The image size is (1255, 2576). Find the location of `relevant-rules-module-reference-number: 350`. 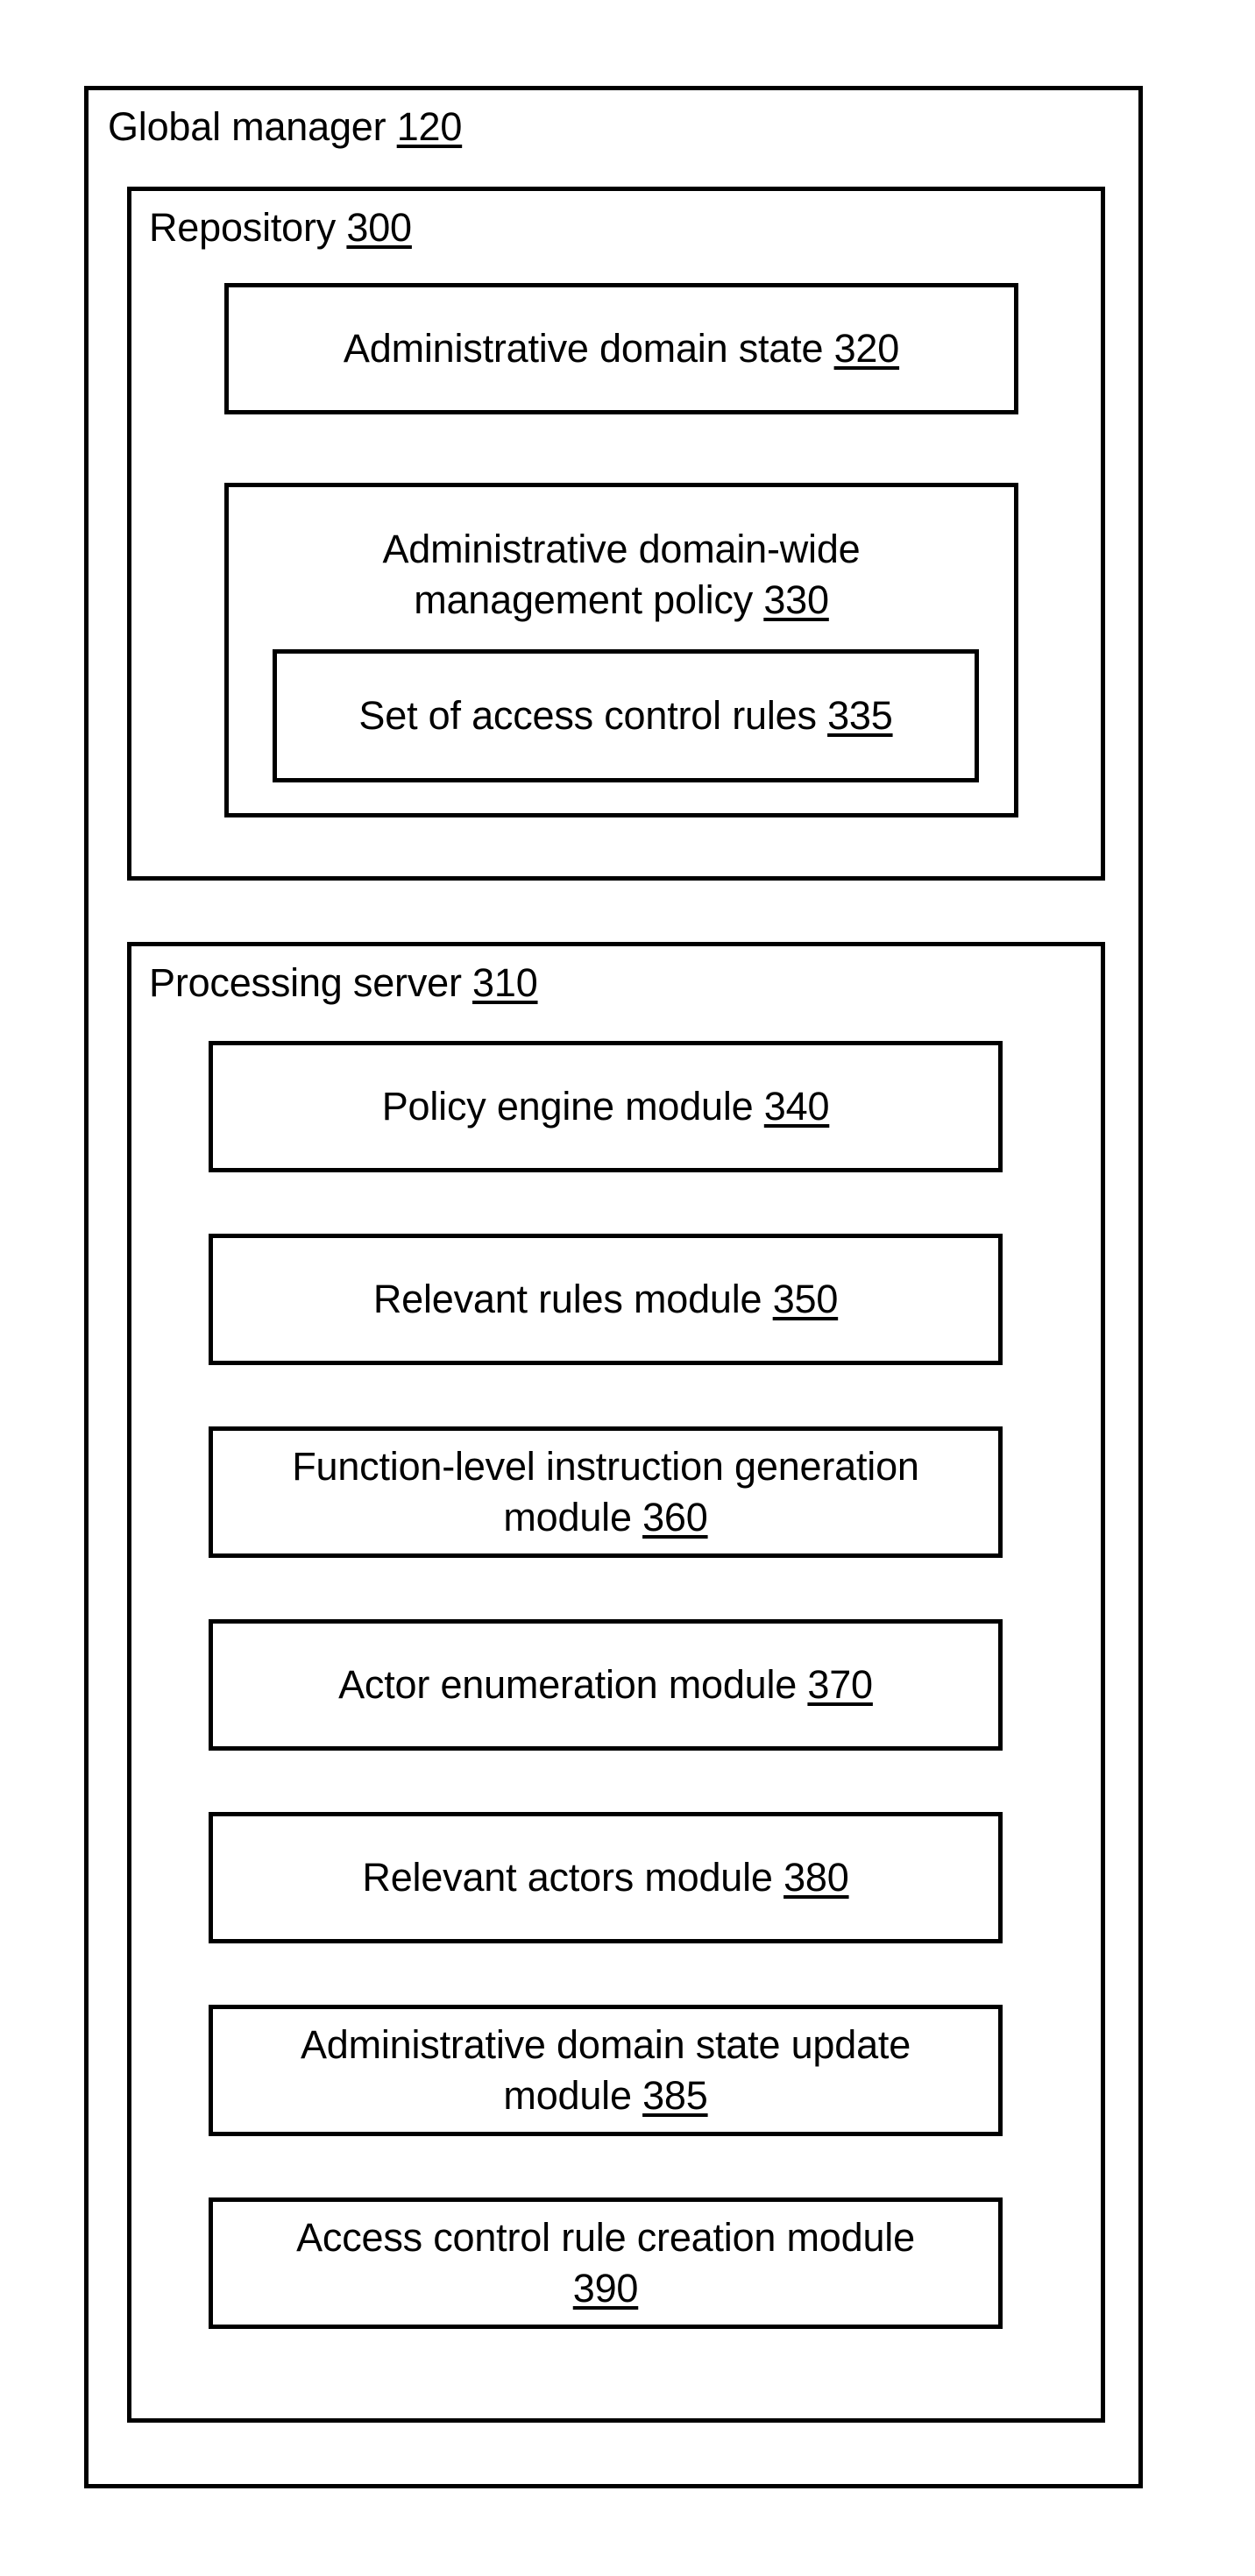

relevant-rules-module-reference-number: 350 is located at coordinates (805, 1299).